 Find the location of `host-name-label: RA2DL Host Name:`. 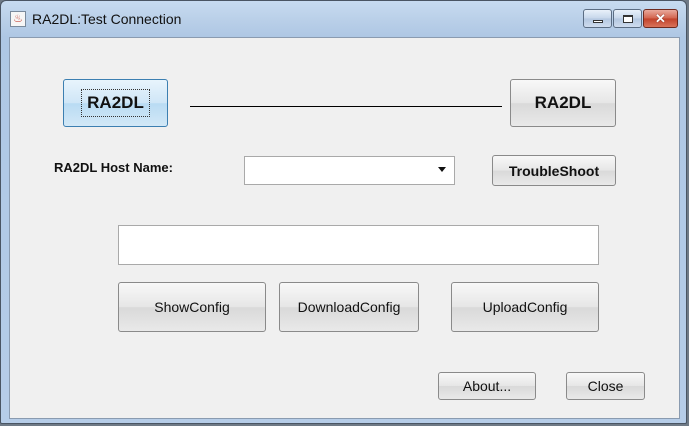

host-name-label: RA2DL Host Name: is located at coordinates (113, 167).